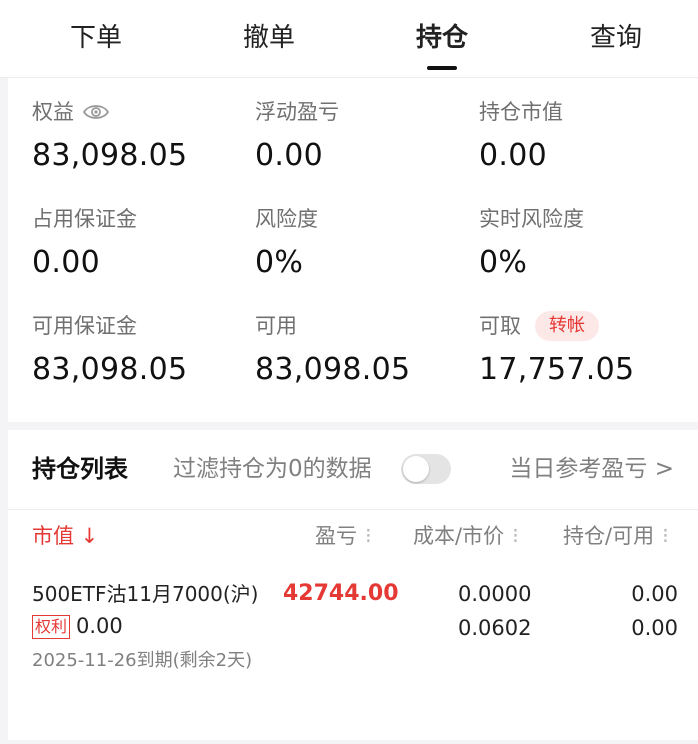 This screenshot has width=698, height=744. What do you see at coordinates (336, 536) in the screenshot?
I see `column-pnl-label: 盈亏` at bounding box center [336, 536].